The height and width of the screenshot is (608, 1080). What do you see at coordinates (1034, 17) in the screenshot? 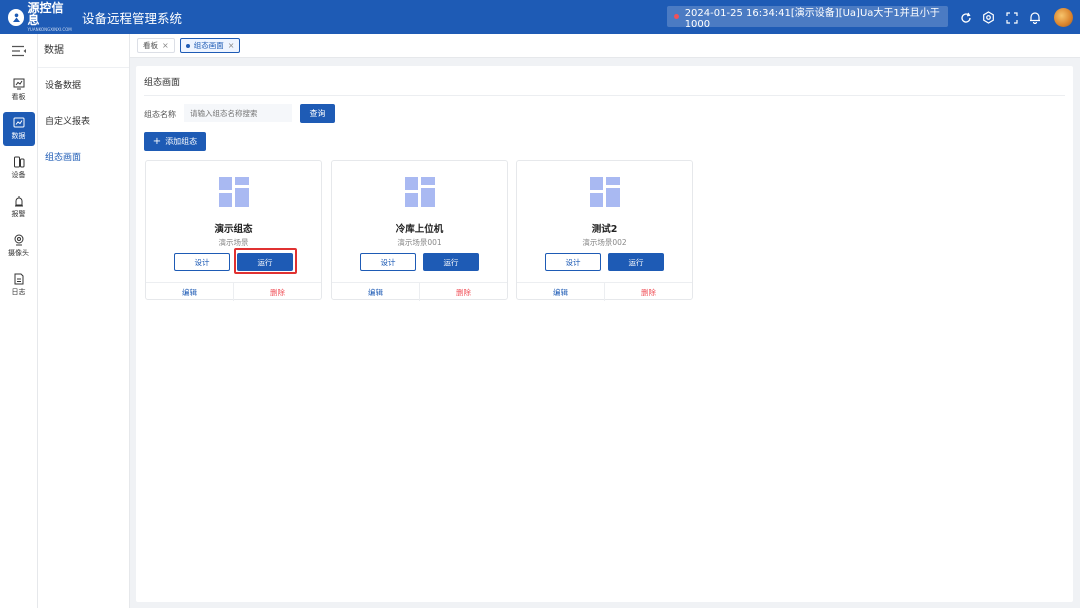
I see `bell-icon` at bounding box center [1034, 17].